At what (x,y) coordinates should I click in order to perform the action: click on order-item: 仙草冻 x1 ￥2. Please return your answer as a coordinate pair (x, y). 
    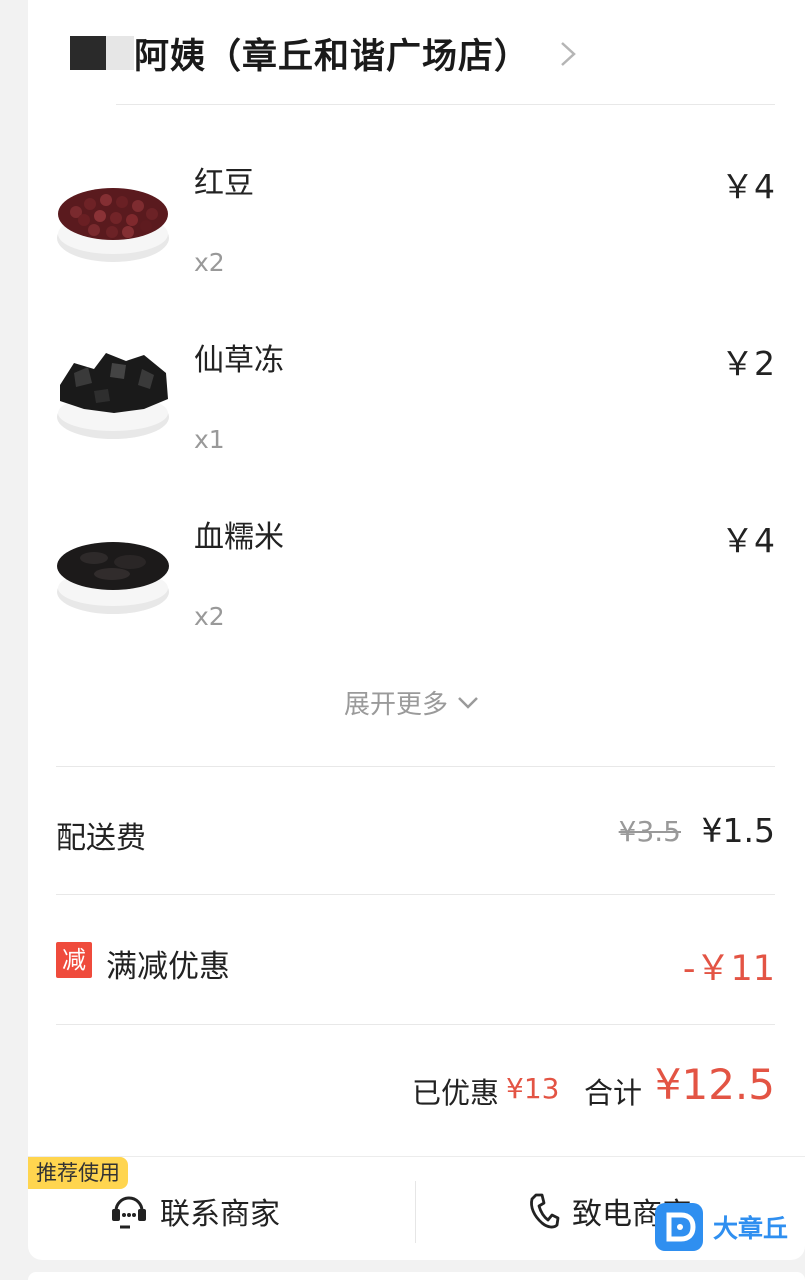
    Looking at the image, I should click on (416, 403).